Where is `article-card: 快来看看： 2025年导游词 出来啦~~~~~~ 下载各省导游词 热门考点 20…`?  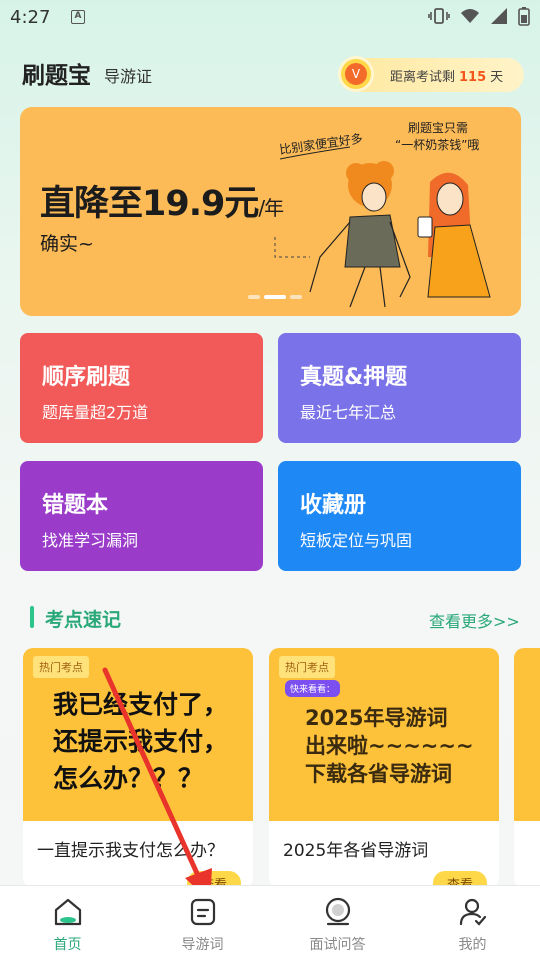
article-card: 快来看看： 2025年导游词 出来啦~~~~~~ 下载各省导游词 热门考点 20… is located at coordinates (384, 768).